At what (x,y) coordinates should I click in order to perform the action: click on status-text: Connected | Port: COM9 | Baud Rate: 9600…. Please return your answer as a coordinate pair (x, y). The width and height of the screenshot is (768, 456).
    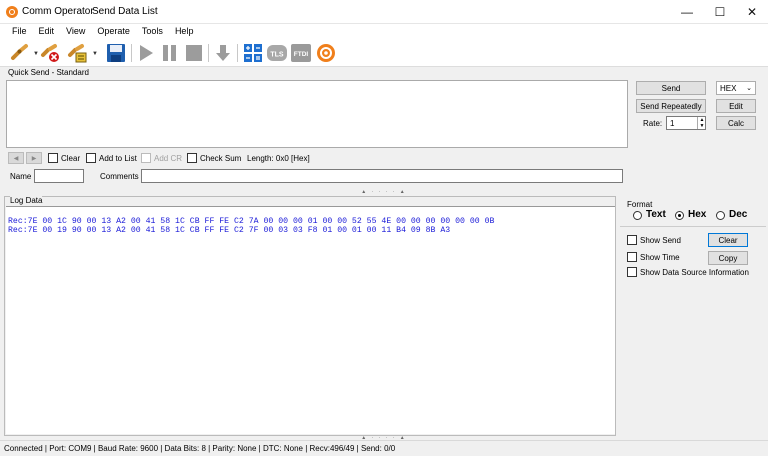
    Looking at the image, I should click on (200, 448).